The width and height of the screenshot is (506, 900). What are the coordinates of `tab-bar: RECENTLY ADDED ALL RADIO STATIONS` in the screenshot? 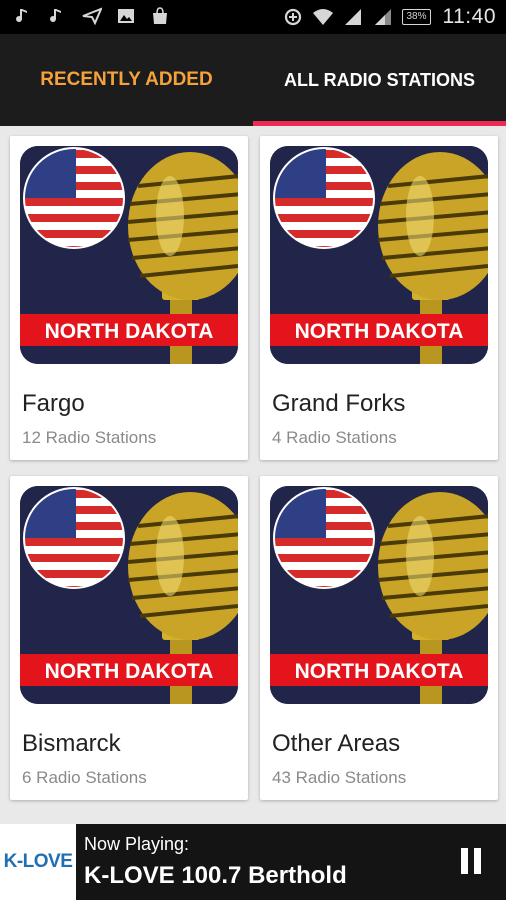 It's located at (253, 80).